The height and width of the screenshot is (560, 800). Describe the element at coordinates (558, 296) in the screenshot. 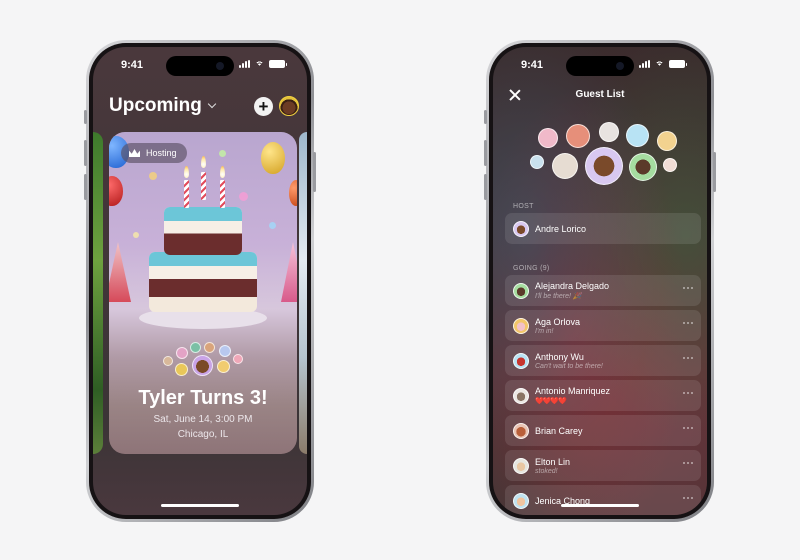

I see `guest-note: I'll be there! 🎉` at that location.